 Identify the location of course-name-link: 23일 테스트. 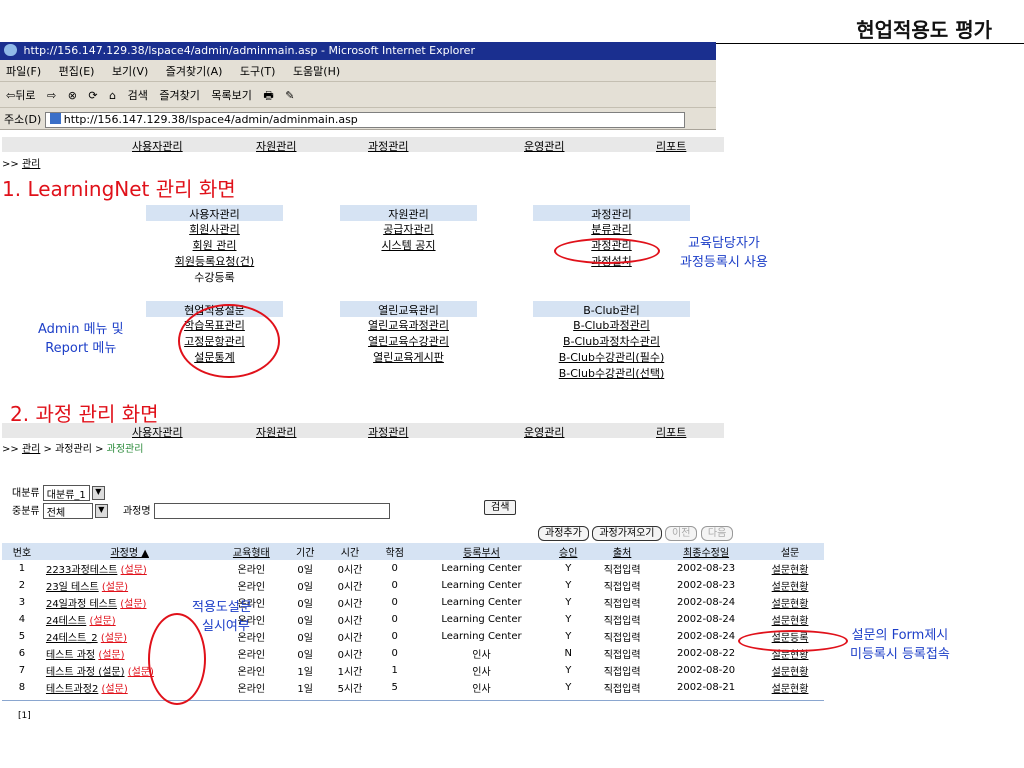
(72, 587).